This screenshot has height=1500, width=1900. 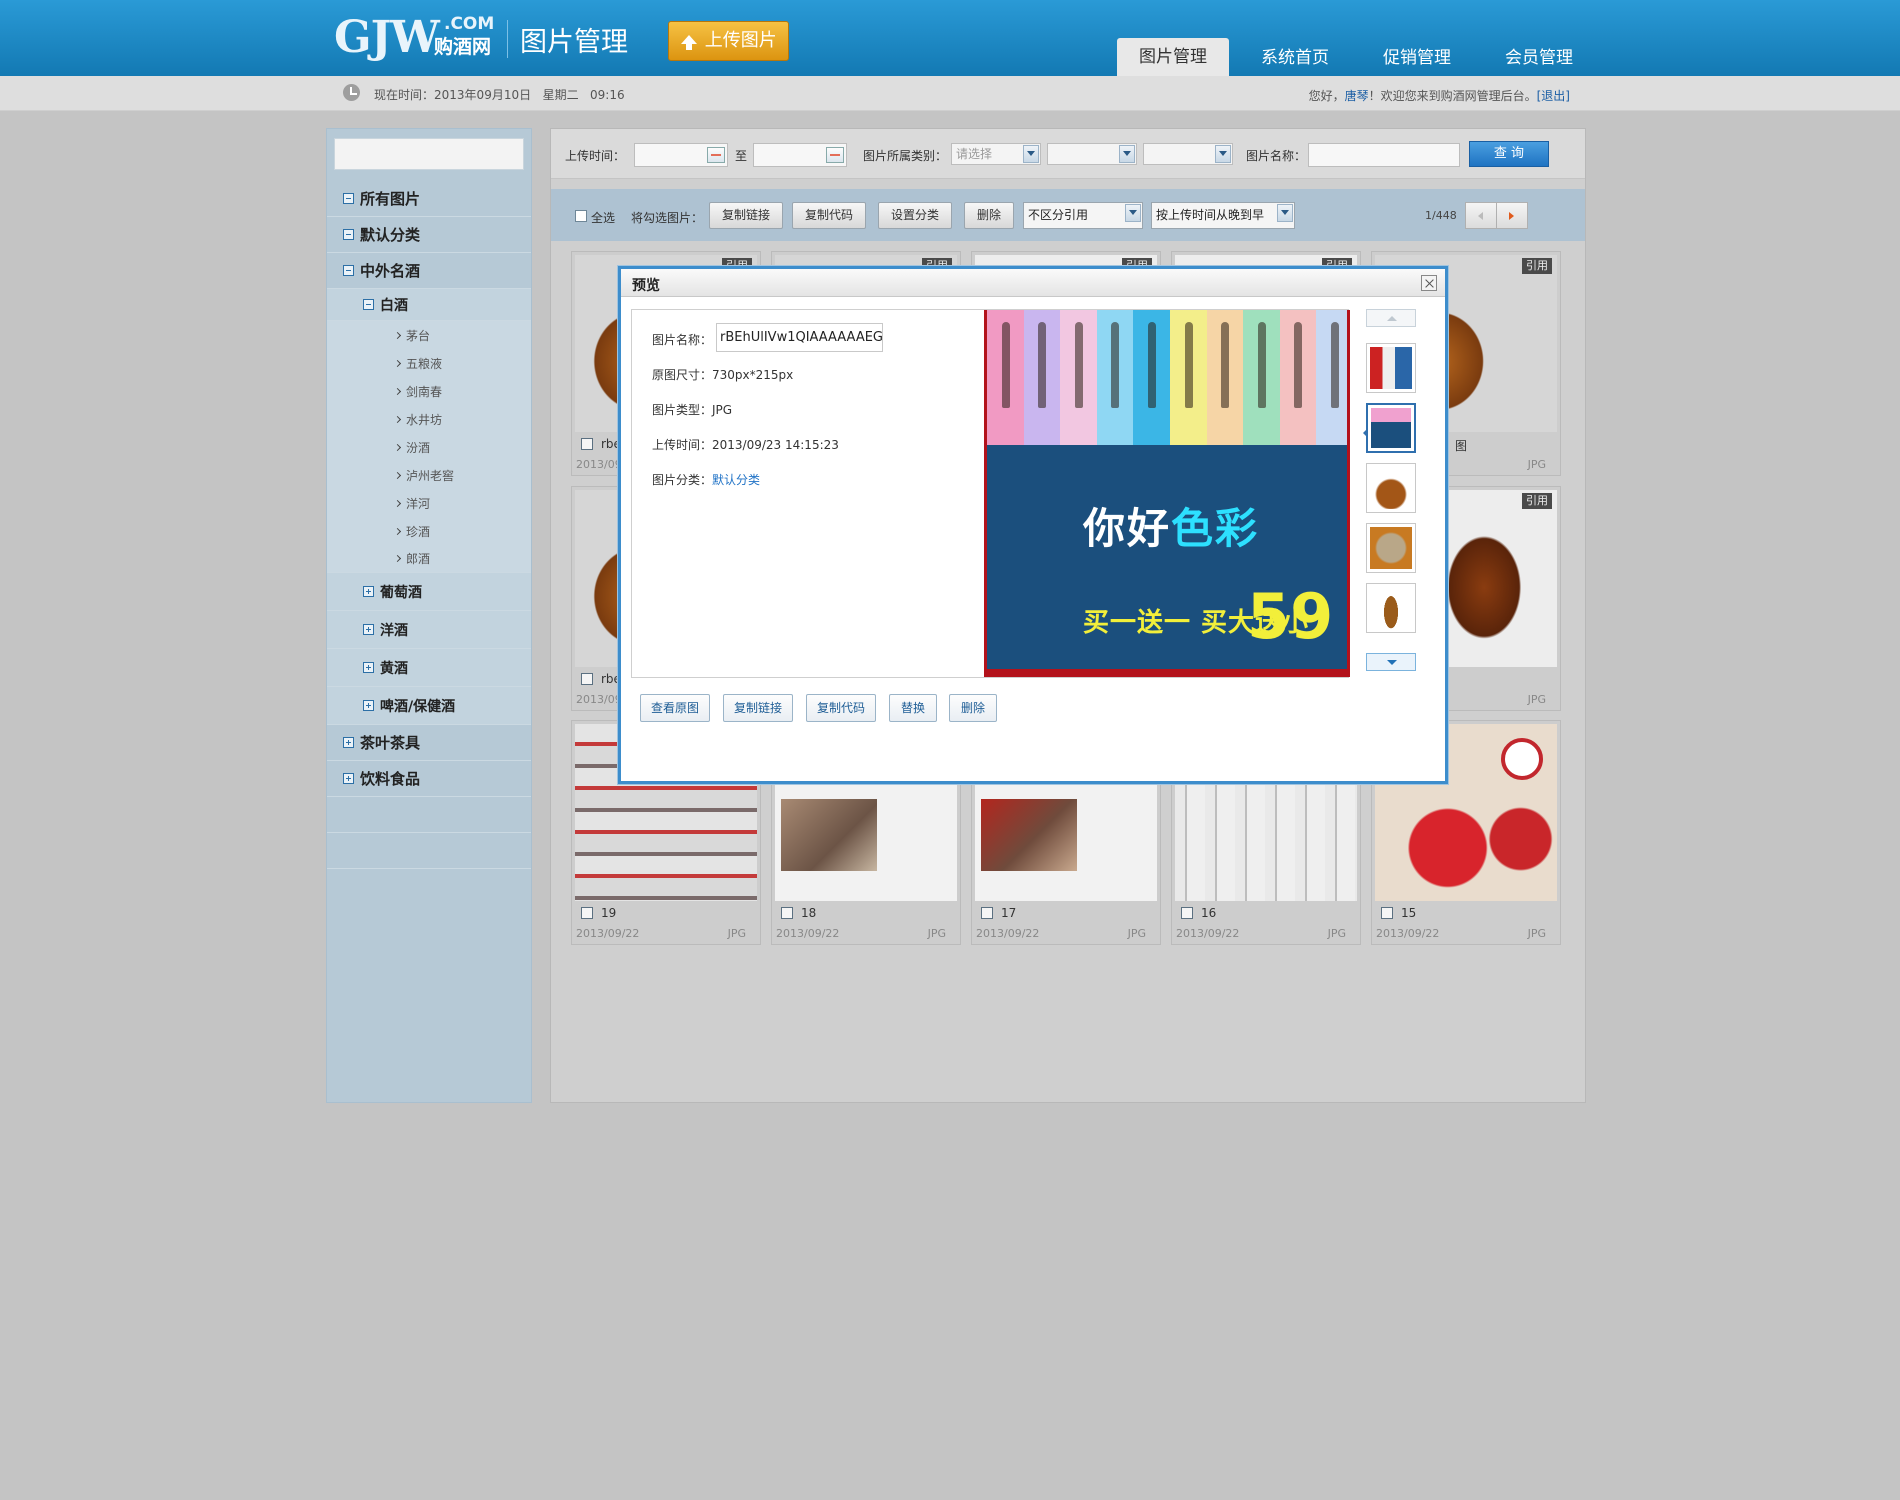 I want to click on logo: GJW .COM 购酒网, so click(x=414, y=37).